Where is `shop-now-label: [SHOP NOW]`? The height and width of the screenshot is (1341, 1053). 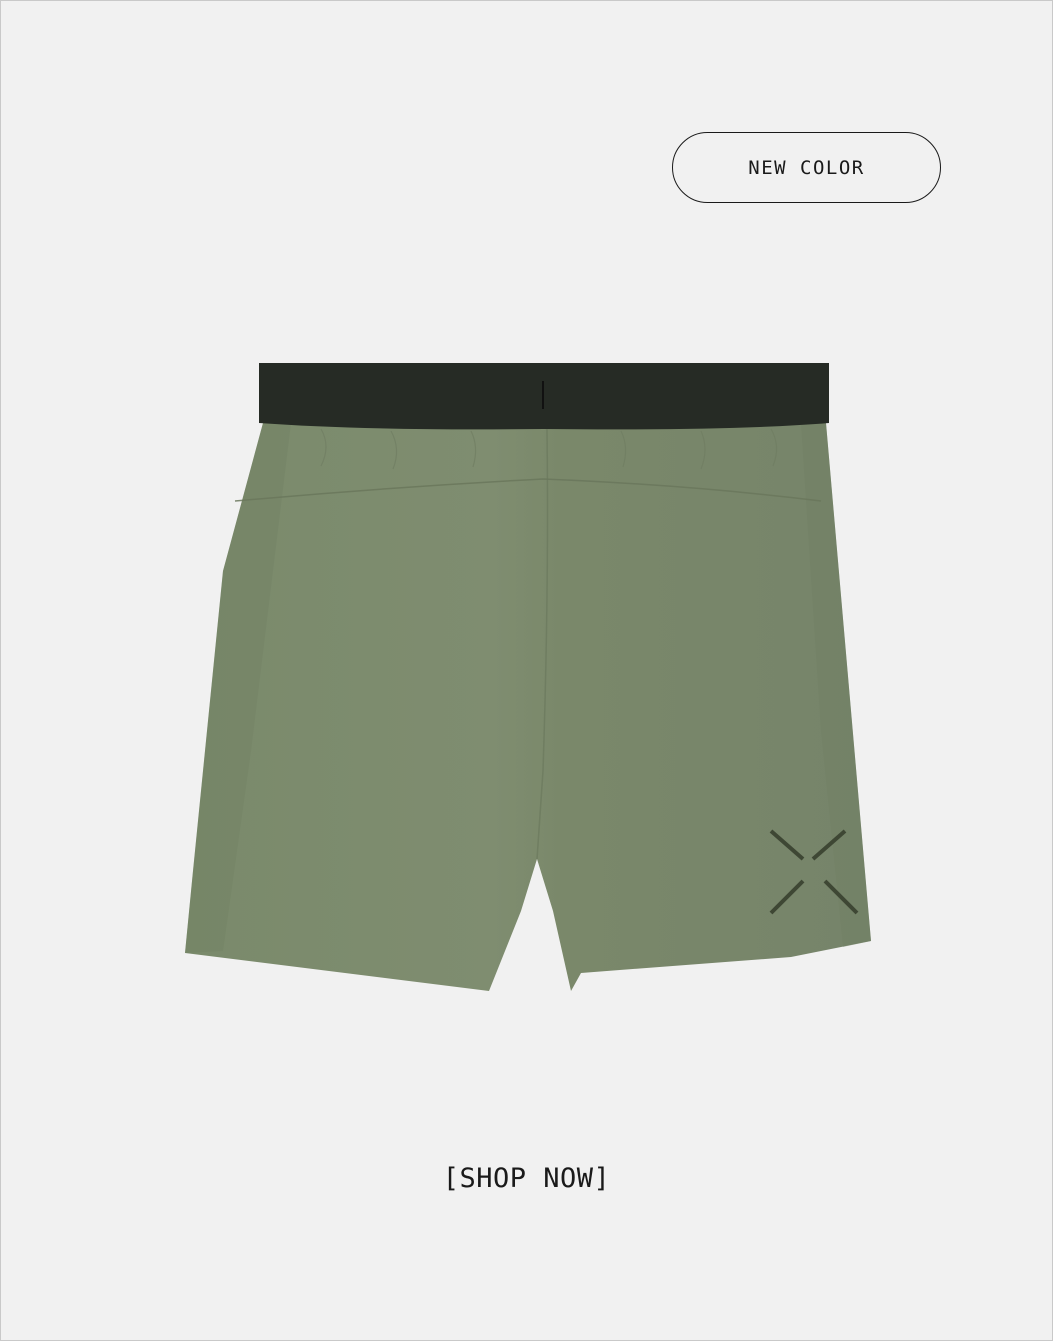 shop-now-label: [SHOP NOW] is located at coordinates (527, 1178).